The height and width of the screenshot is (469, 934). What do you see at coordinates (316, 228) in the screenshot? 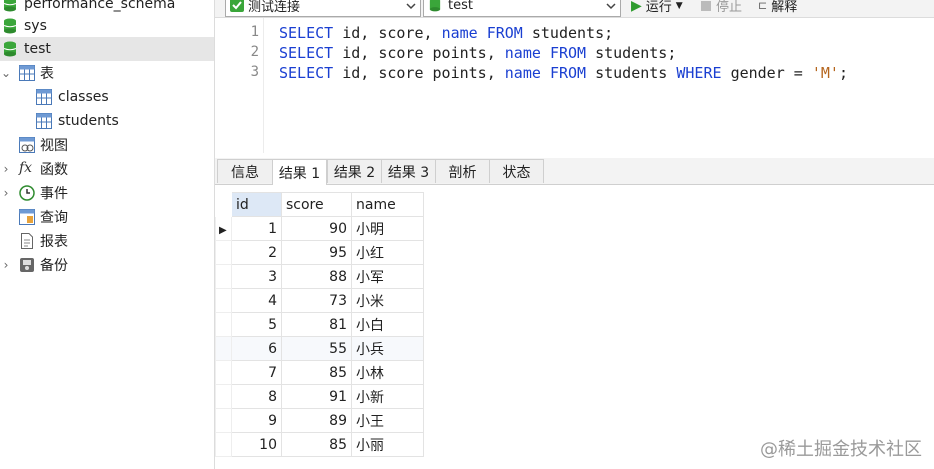
I see `table-cell-score: 90` at bounding box center [316, 228].